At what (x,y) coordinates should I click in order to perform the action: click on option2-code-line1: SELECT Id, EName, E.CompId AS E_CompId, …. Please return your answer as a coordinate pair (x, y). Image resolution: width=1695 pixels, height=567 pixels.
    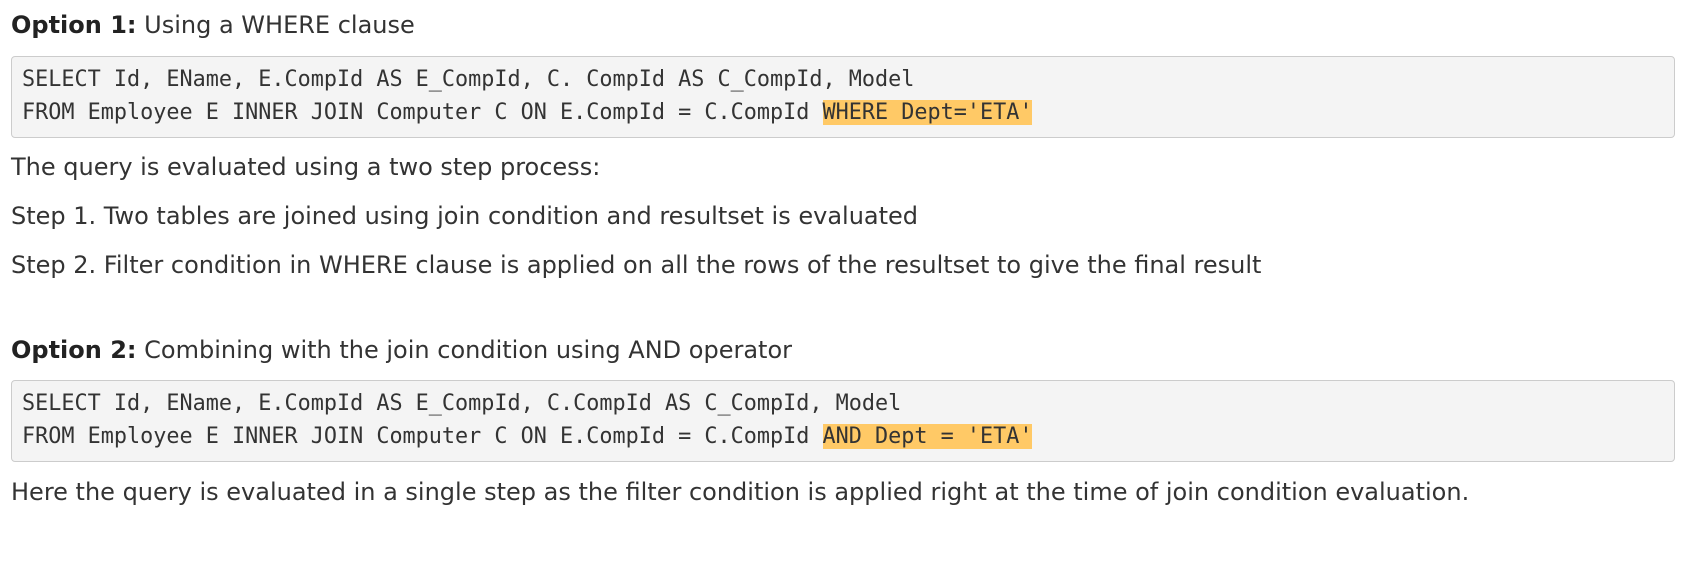
    Looking at the image, I should click on (462, 403).